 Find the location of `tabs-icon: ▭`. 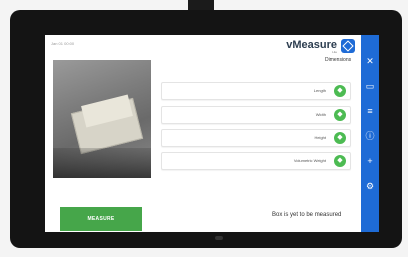

tabs-icon: ▭ is located at coordinates (370, 86).